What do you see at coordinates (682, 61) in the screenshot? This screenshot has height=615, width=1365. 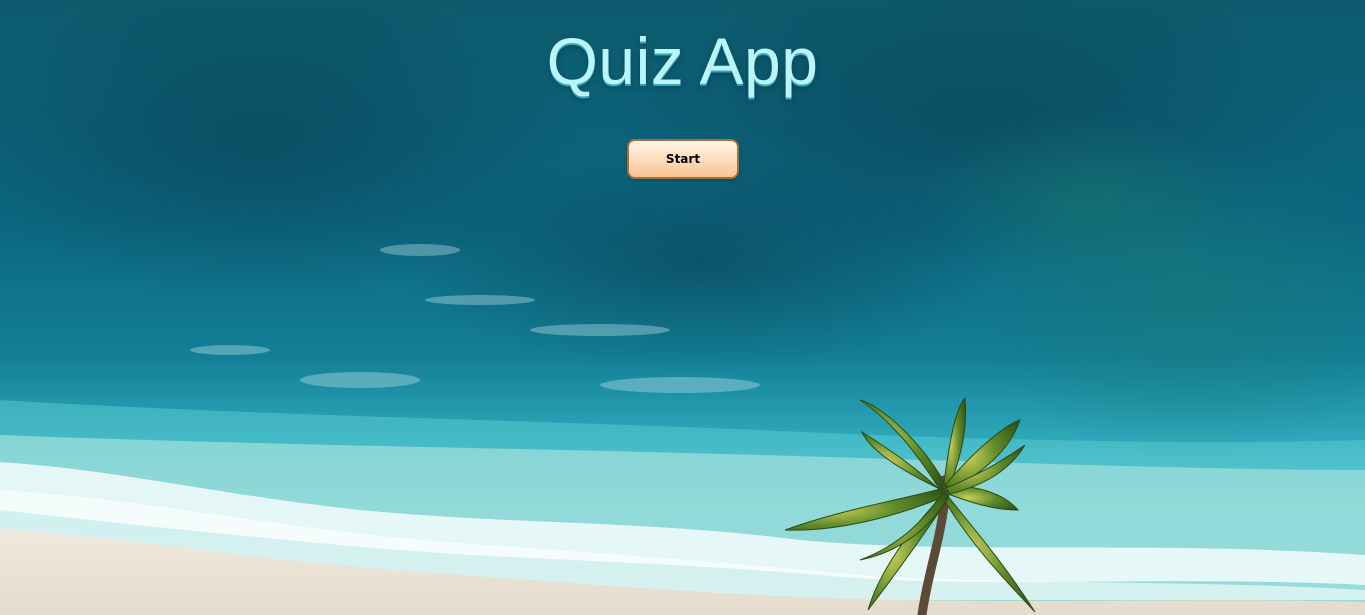 I see `page-title: Quiz App` at bounding box center [682, 61].